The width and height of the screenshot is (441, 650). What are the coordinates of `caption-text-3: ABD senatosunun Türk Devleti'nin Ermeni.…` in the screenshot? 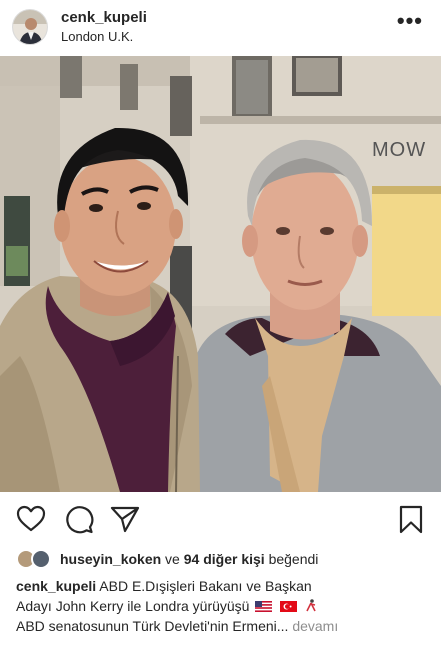 It's located at (152, 626).